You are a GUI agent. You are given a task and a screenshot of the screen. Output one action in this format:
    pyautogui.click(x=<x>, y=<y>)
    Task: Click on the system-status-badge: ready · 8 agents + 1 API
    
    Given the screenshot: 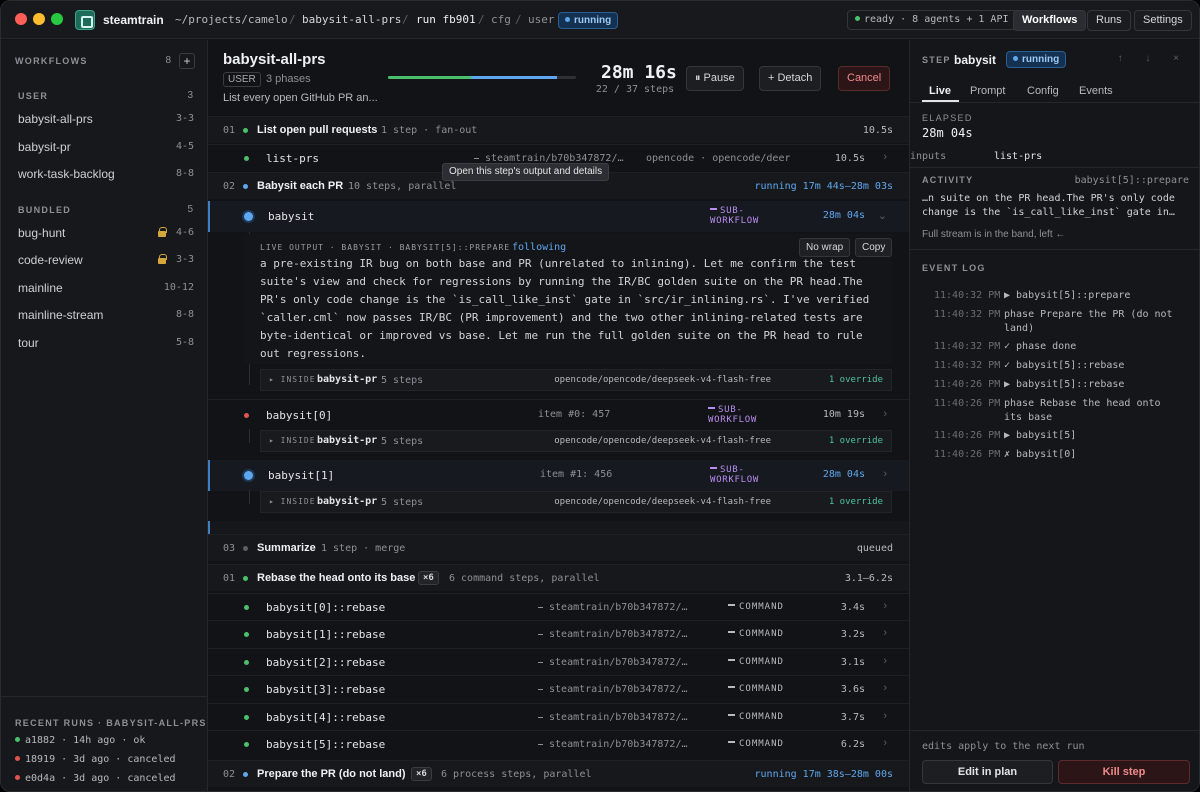 What is the action you would take?
    pyautogui.click(x=932, y=20)
    